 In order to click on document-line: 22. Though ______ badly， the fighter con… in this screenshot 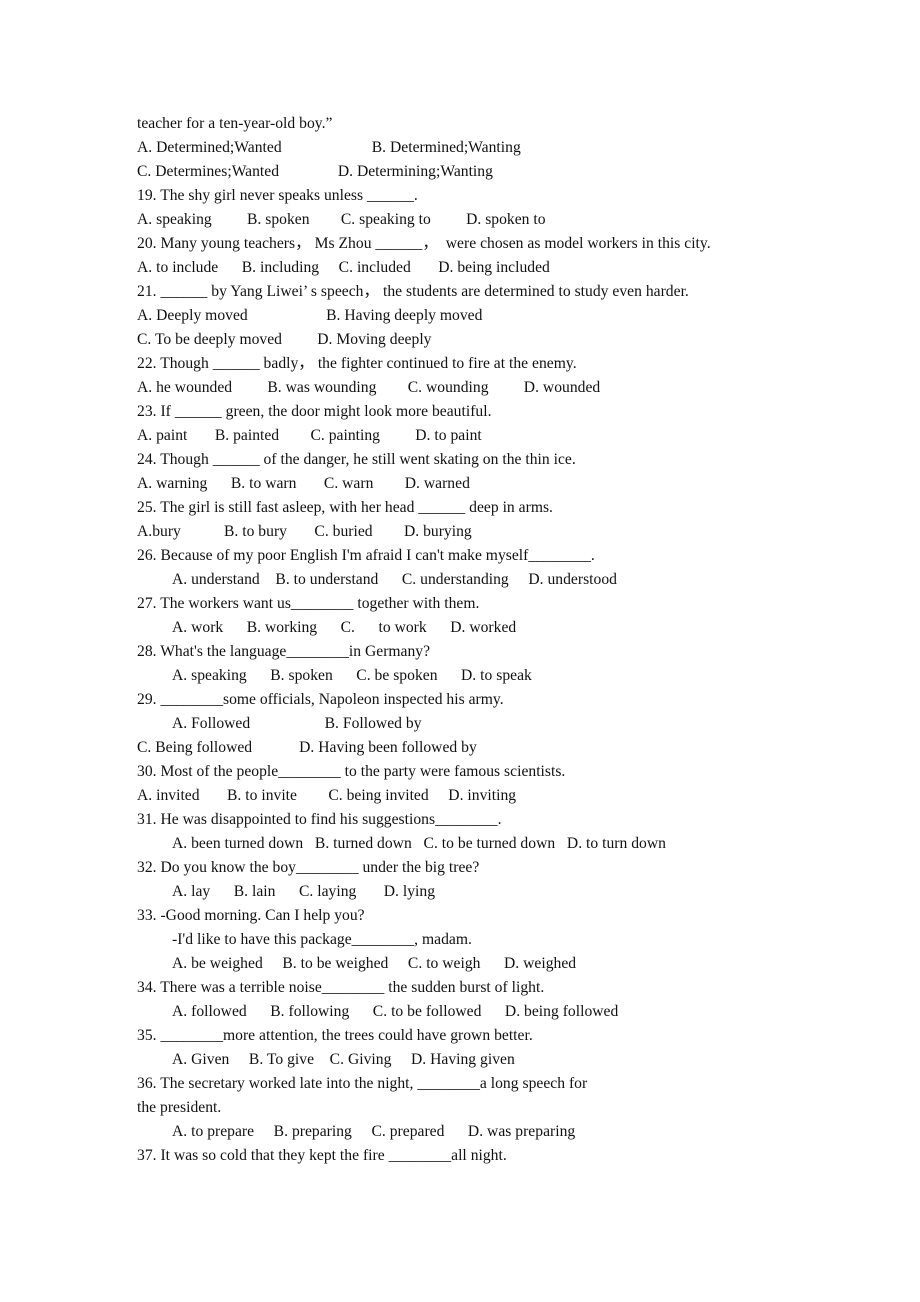, I will do `click(357, 363)`.